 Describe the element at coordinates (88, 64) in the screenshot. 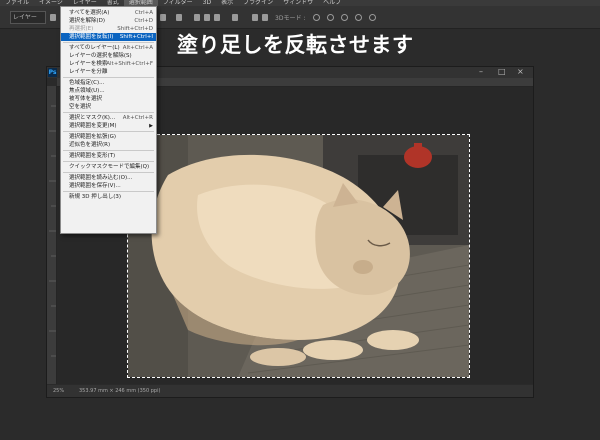

I see `menu-item-label: レイヤーを検索` at that location.